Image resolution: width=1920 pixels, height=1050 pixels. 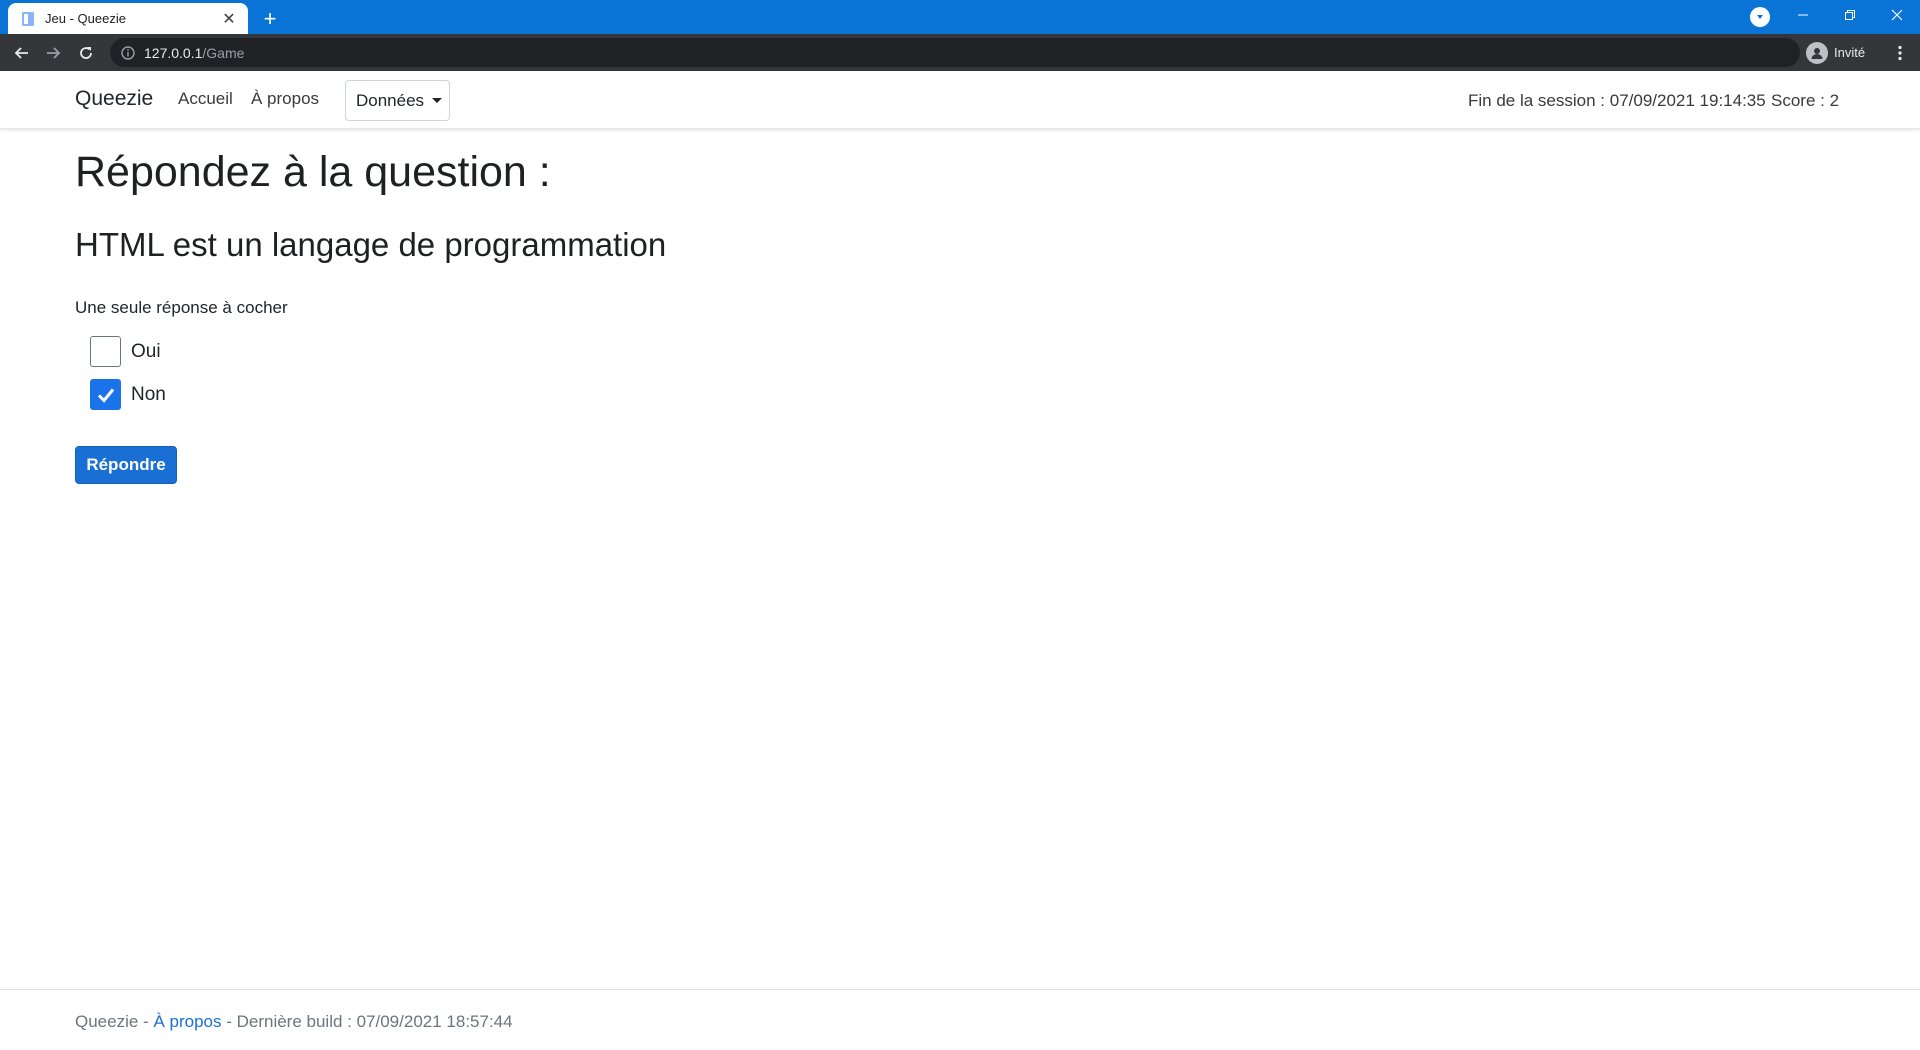 I want to click on url-path: /Game, so click(x=223, y=52).